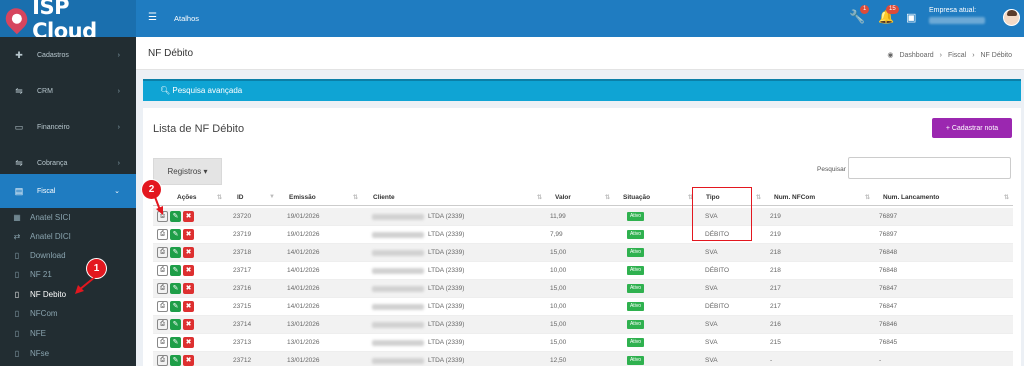 The image size is (1024, 366). What do you see at coordinates (186, 18) in the screenshot?
I see `shortcuts-link: Atalhos` at bounding box center [186, 18].